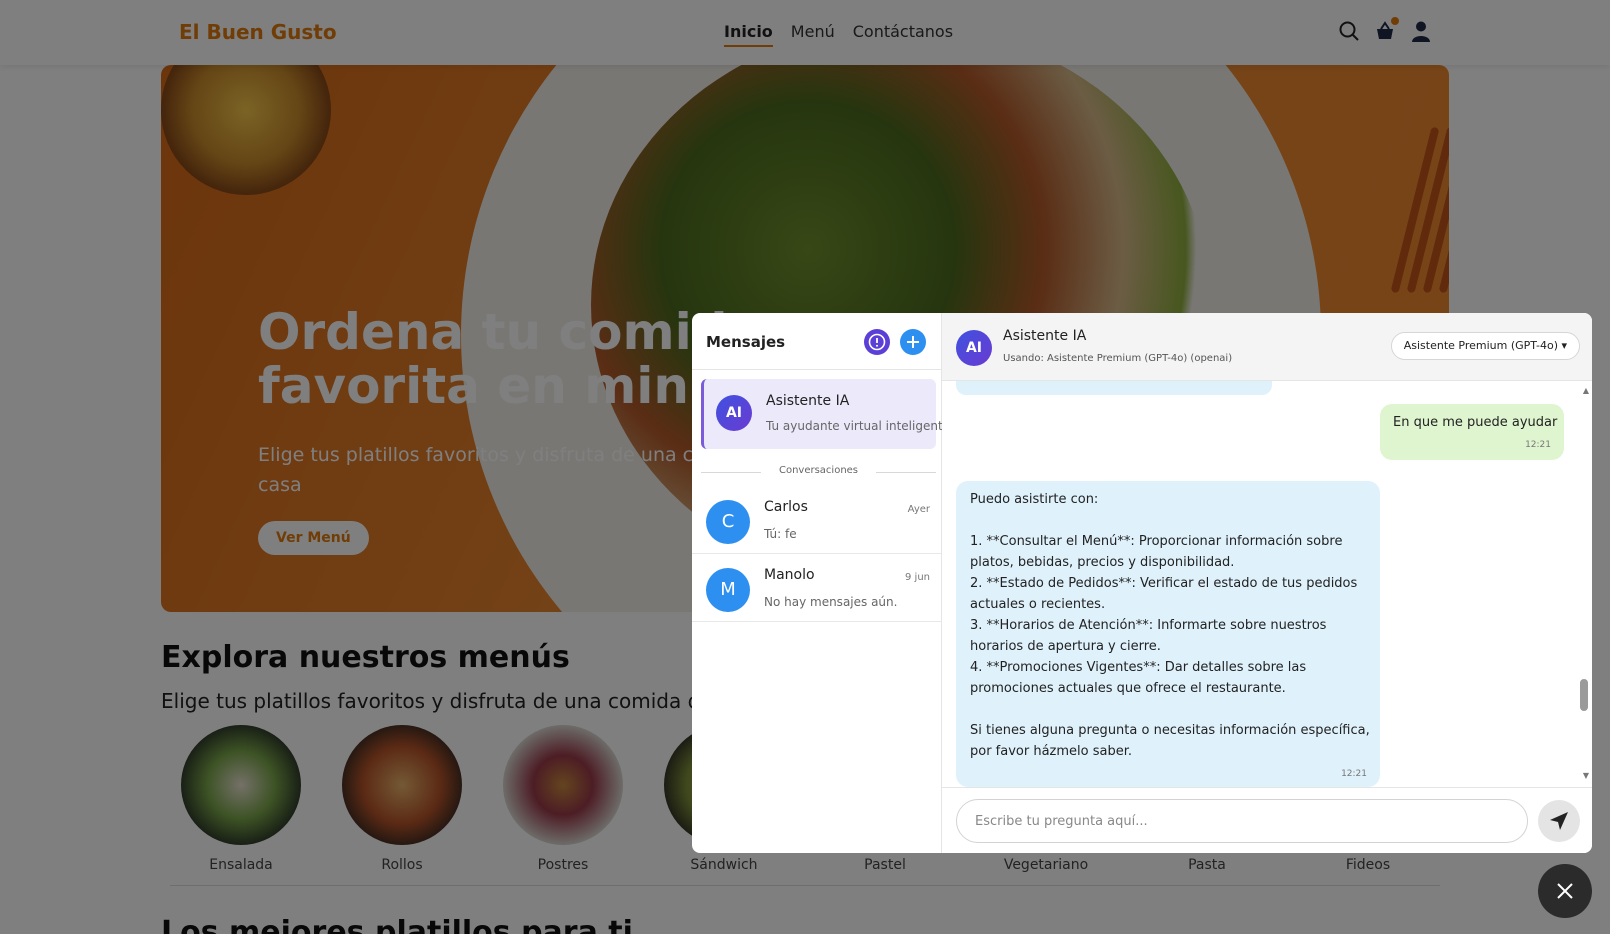 The height and width of the screenshot is (934, 1610). I want to click on divider-label: Conversaciones, so click(818, 470).